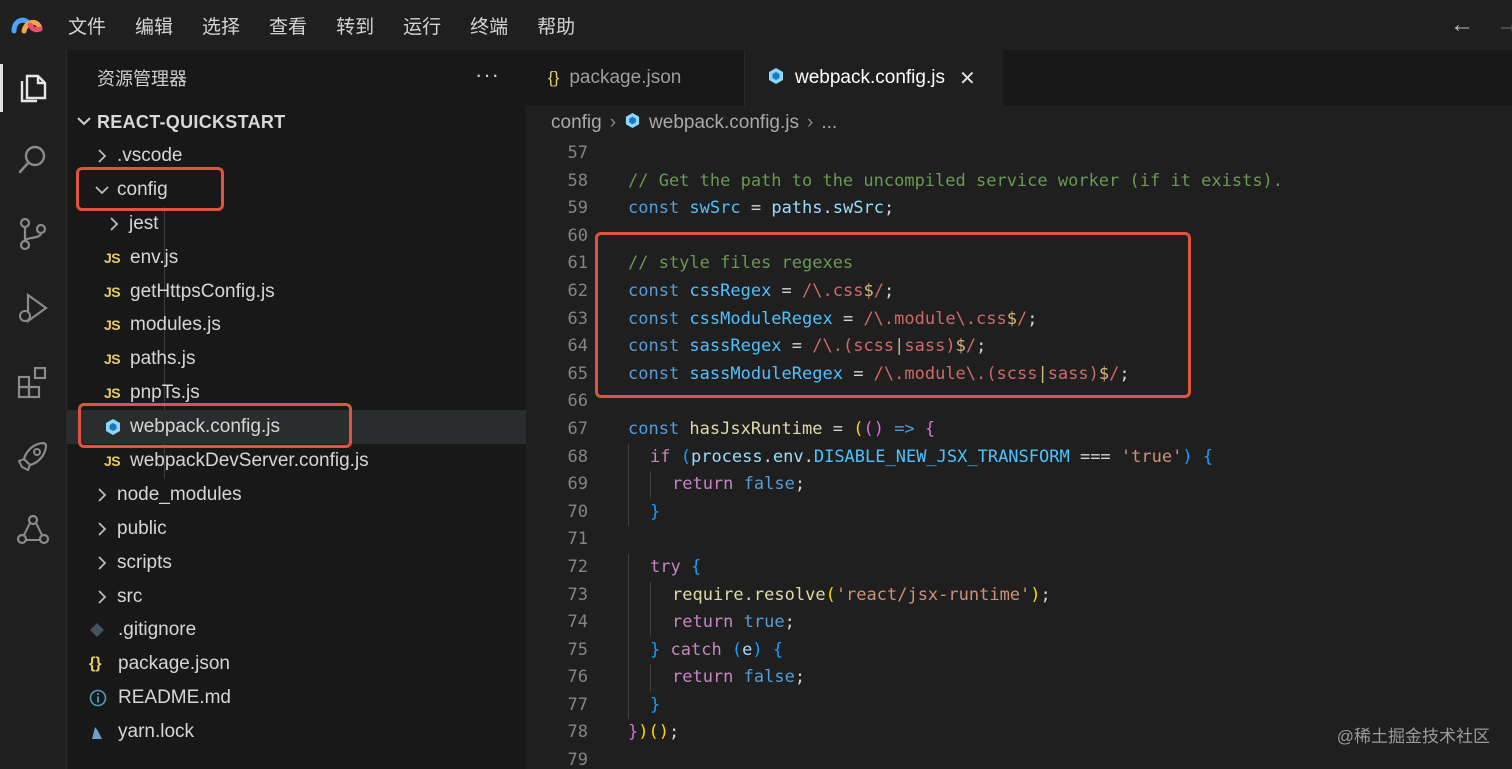  What do you see at coordinates (1019, 540) in the screenshot?
I see `code-line: 71` at bounding box center [1019, 540].